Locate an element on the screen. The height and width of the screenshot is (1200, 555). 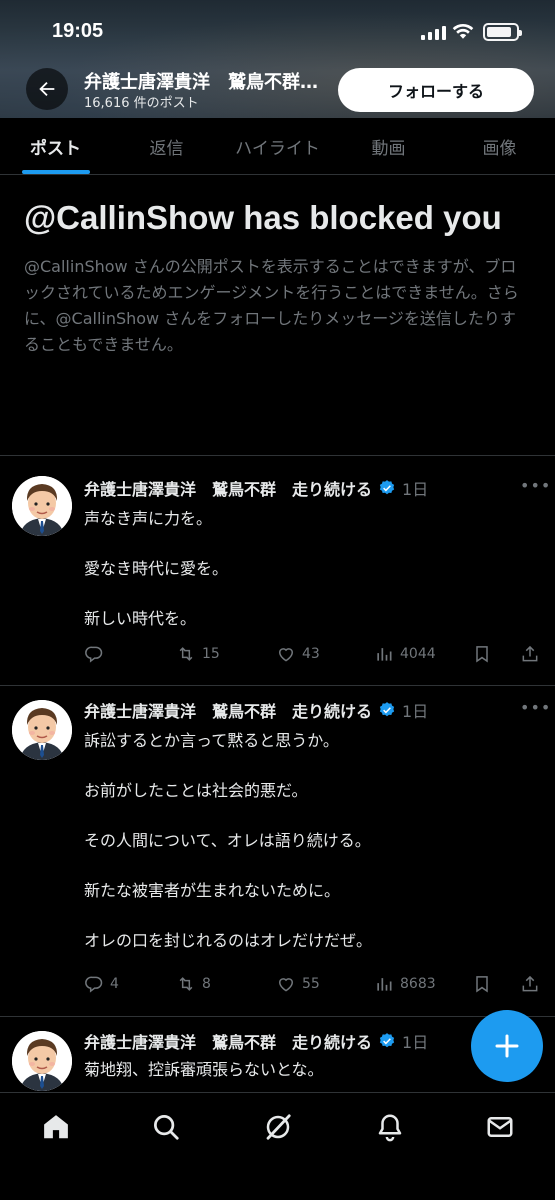
plus-icon is located at coordinates (507, 1046).